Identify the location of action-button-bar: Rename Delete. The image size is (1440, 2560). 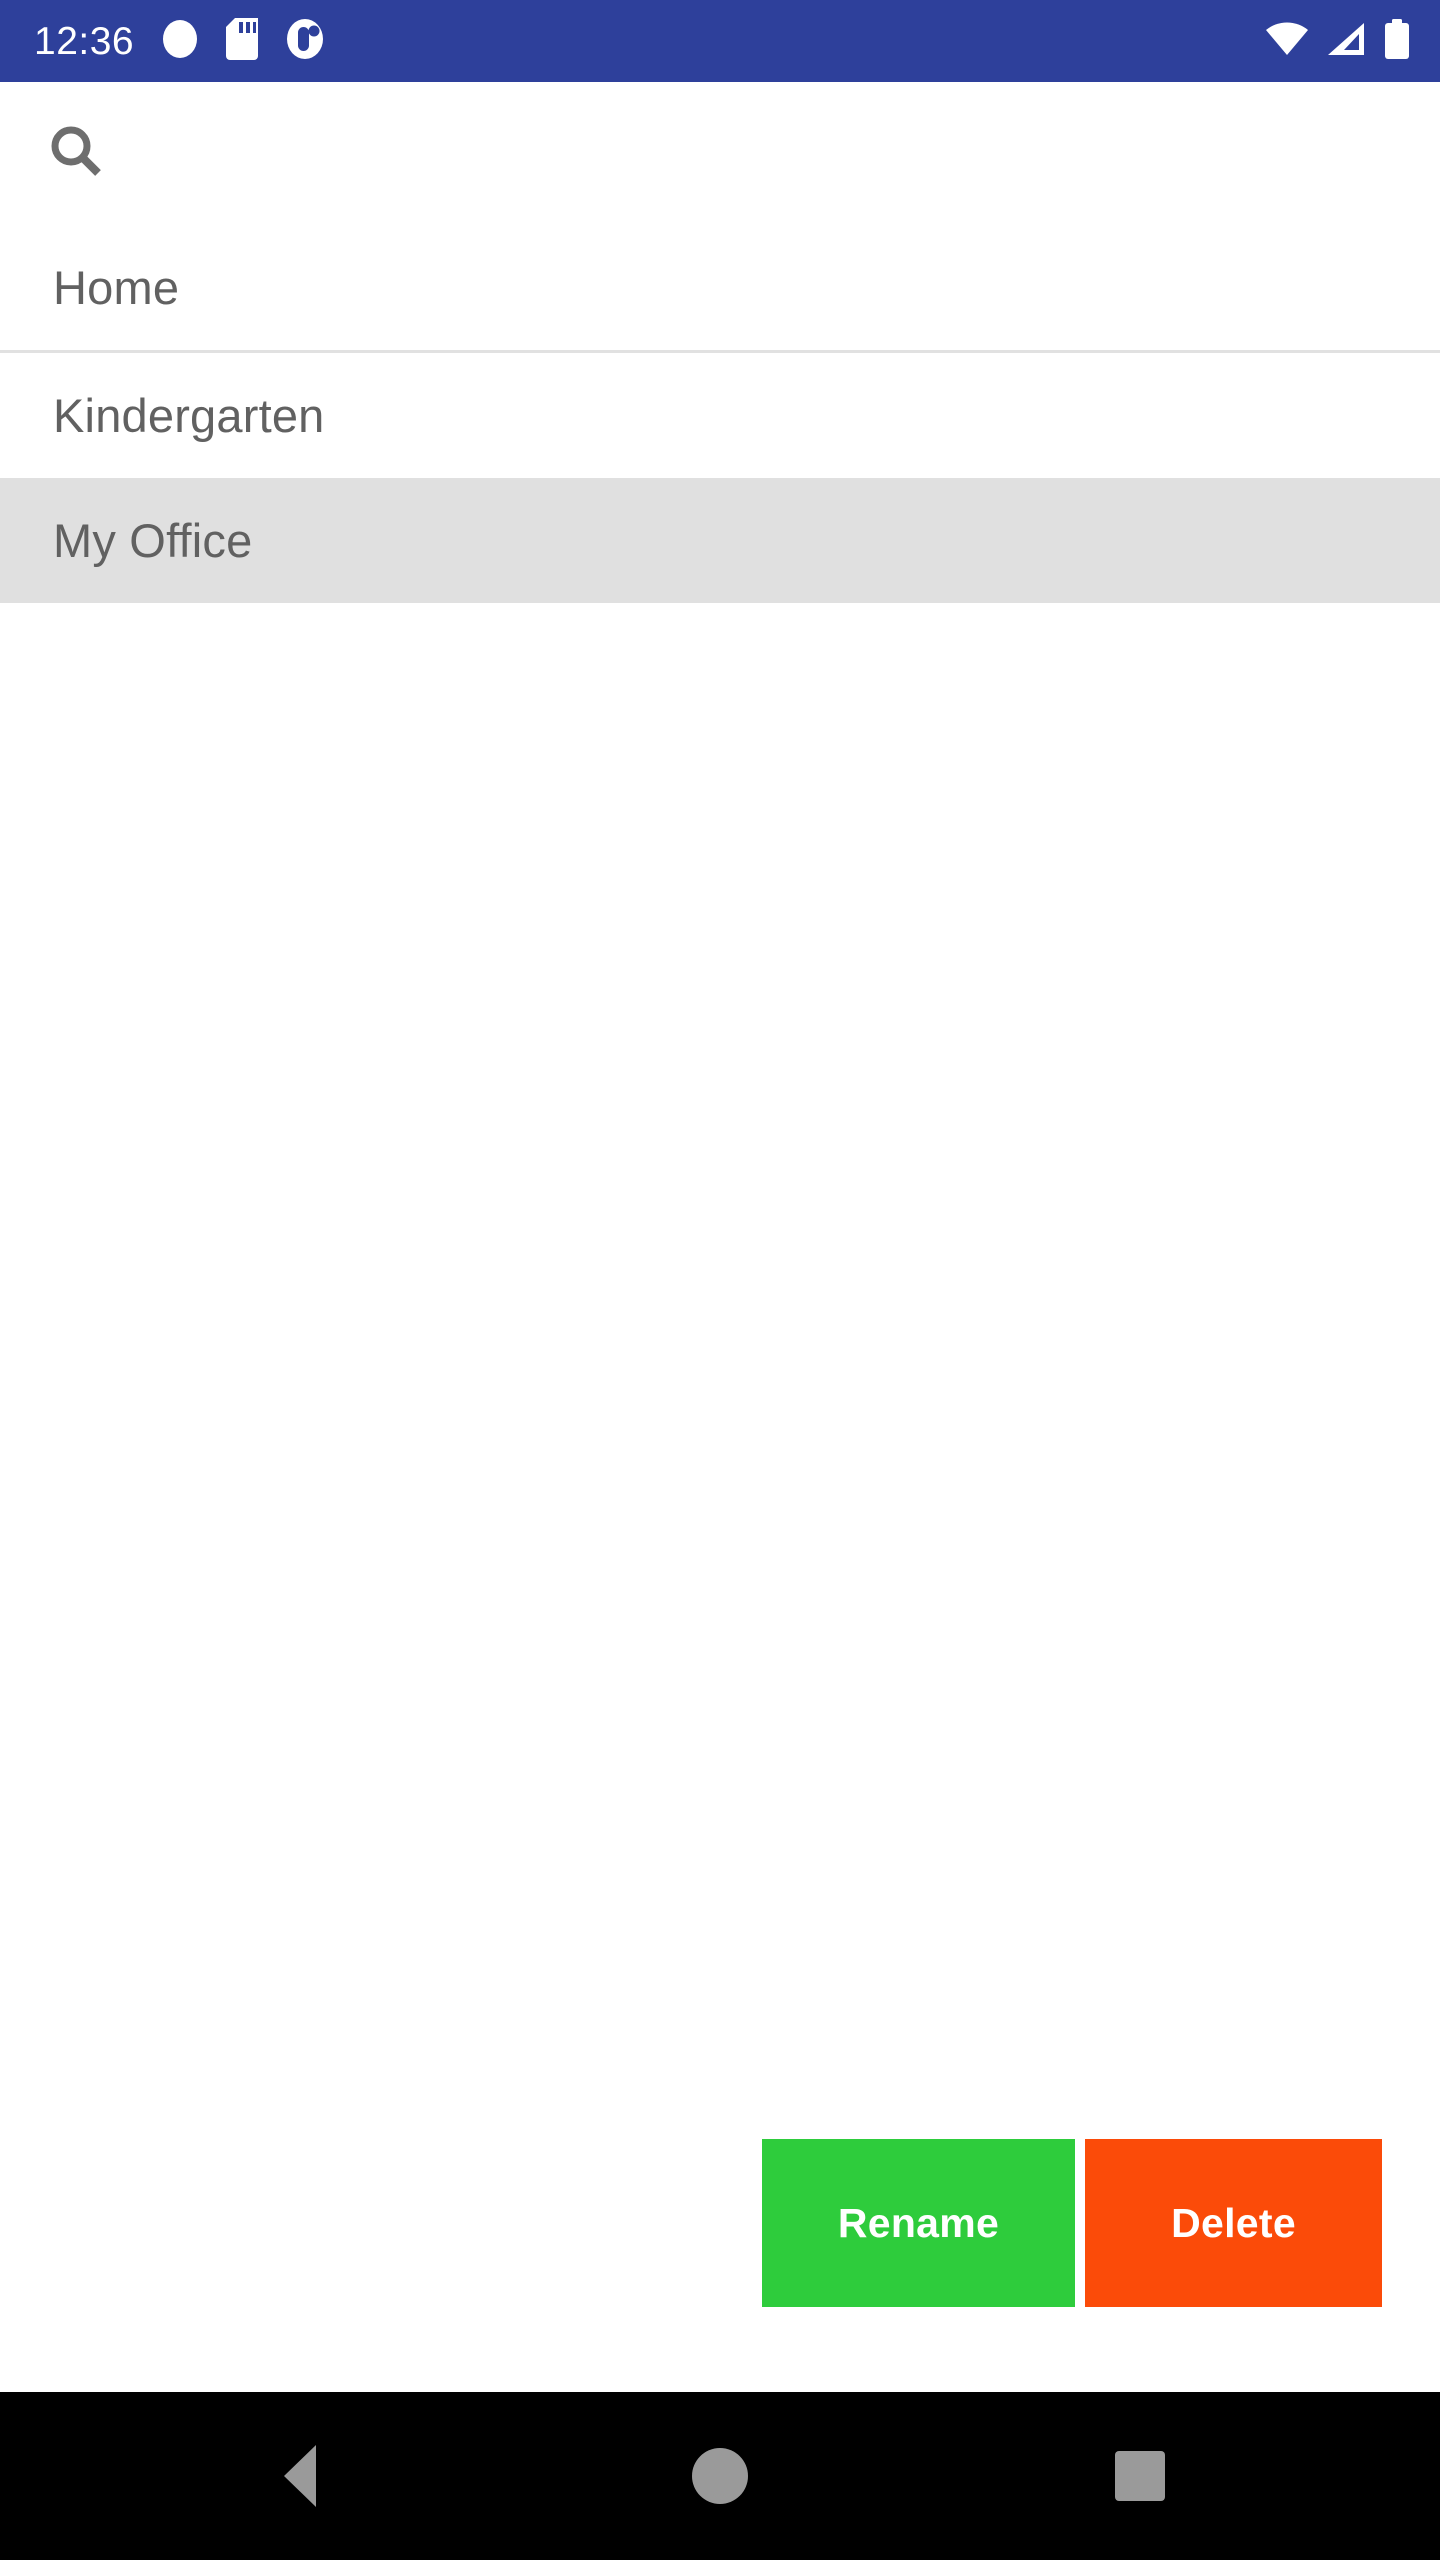
(720, 2265).